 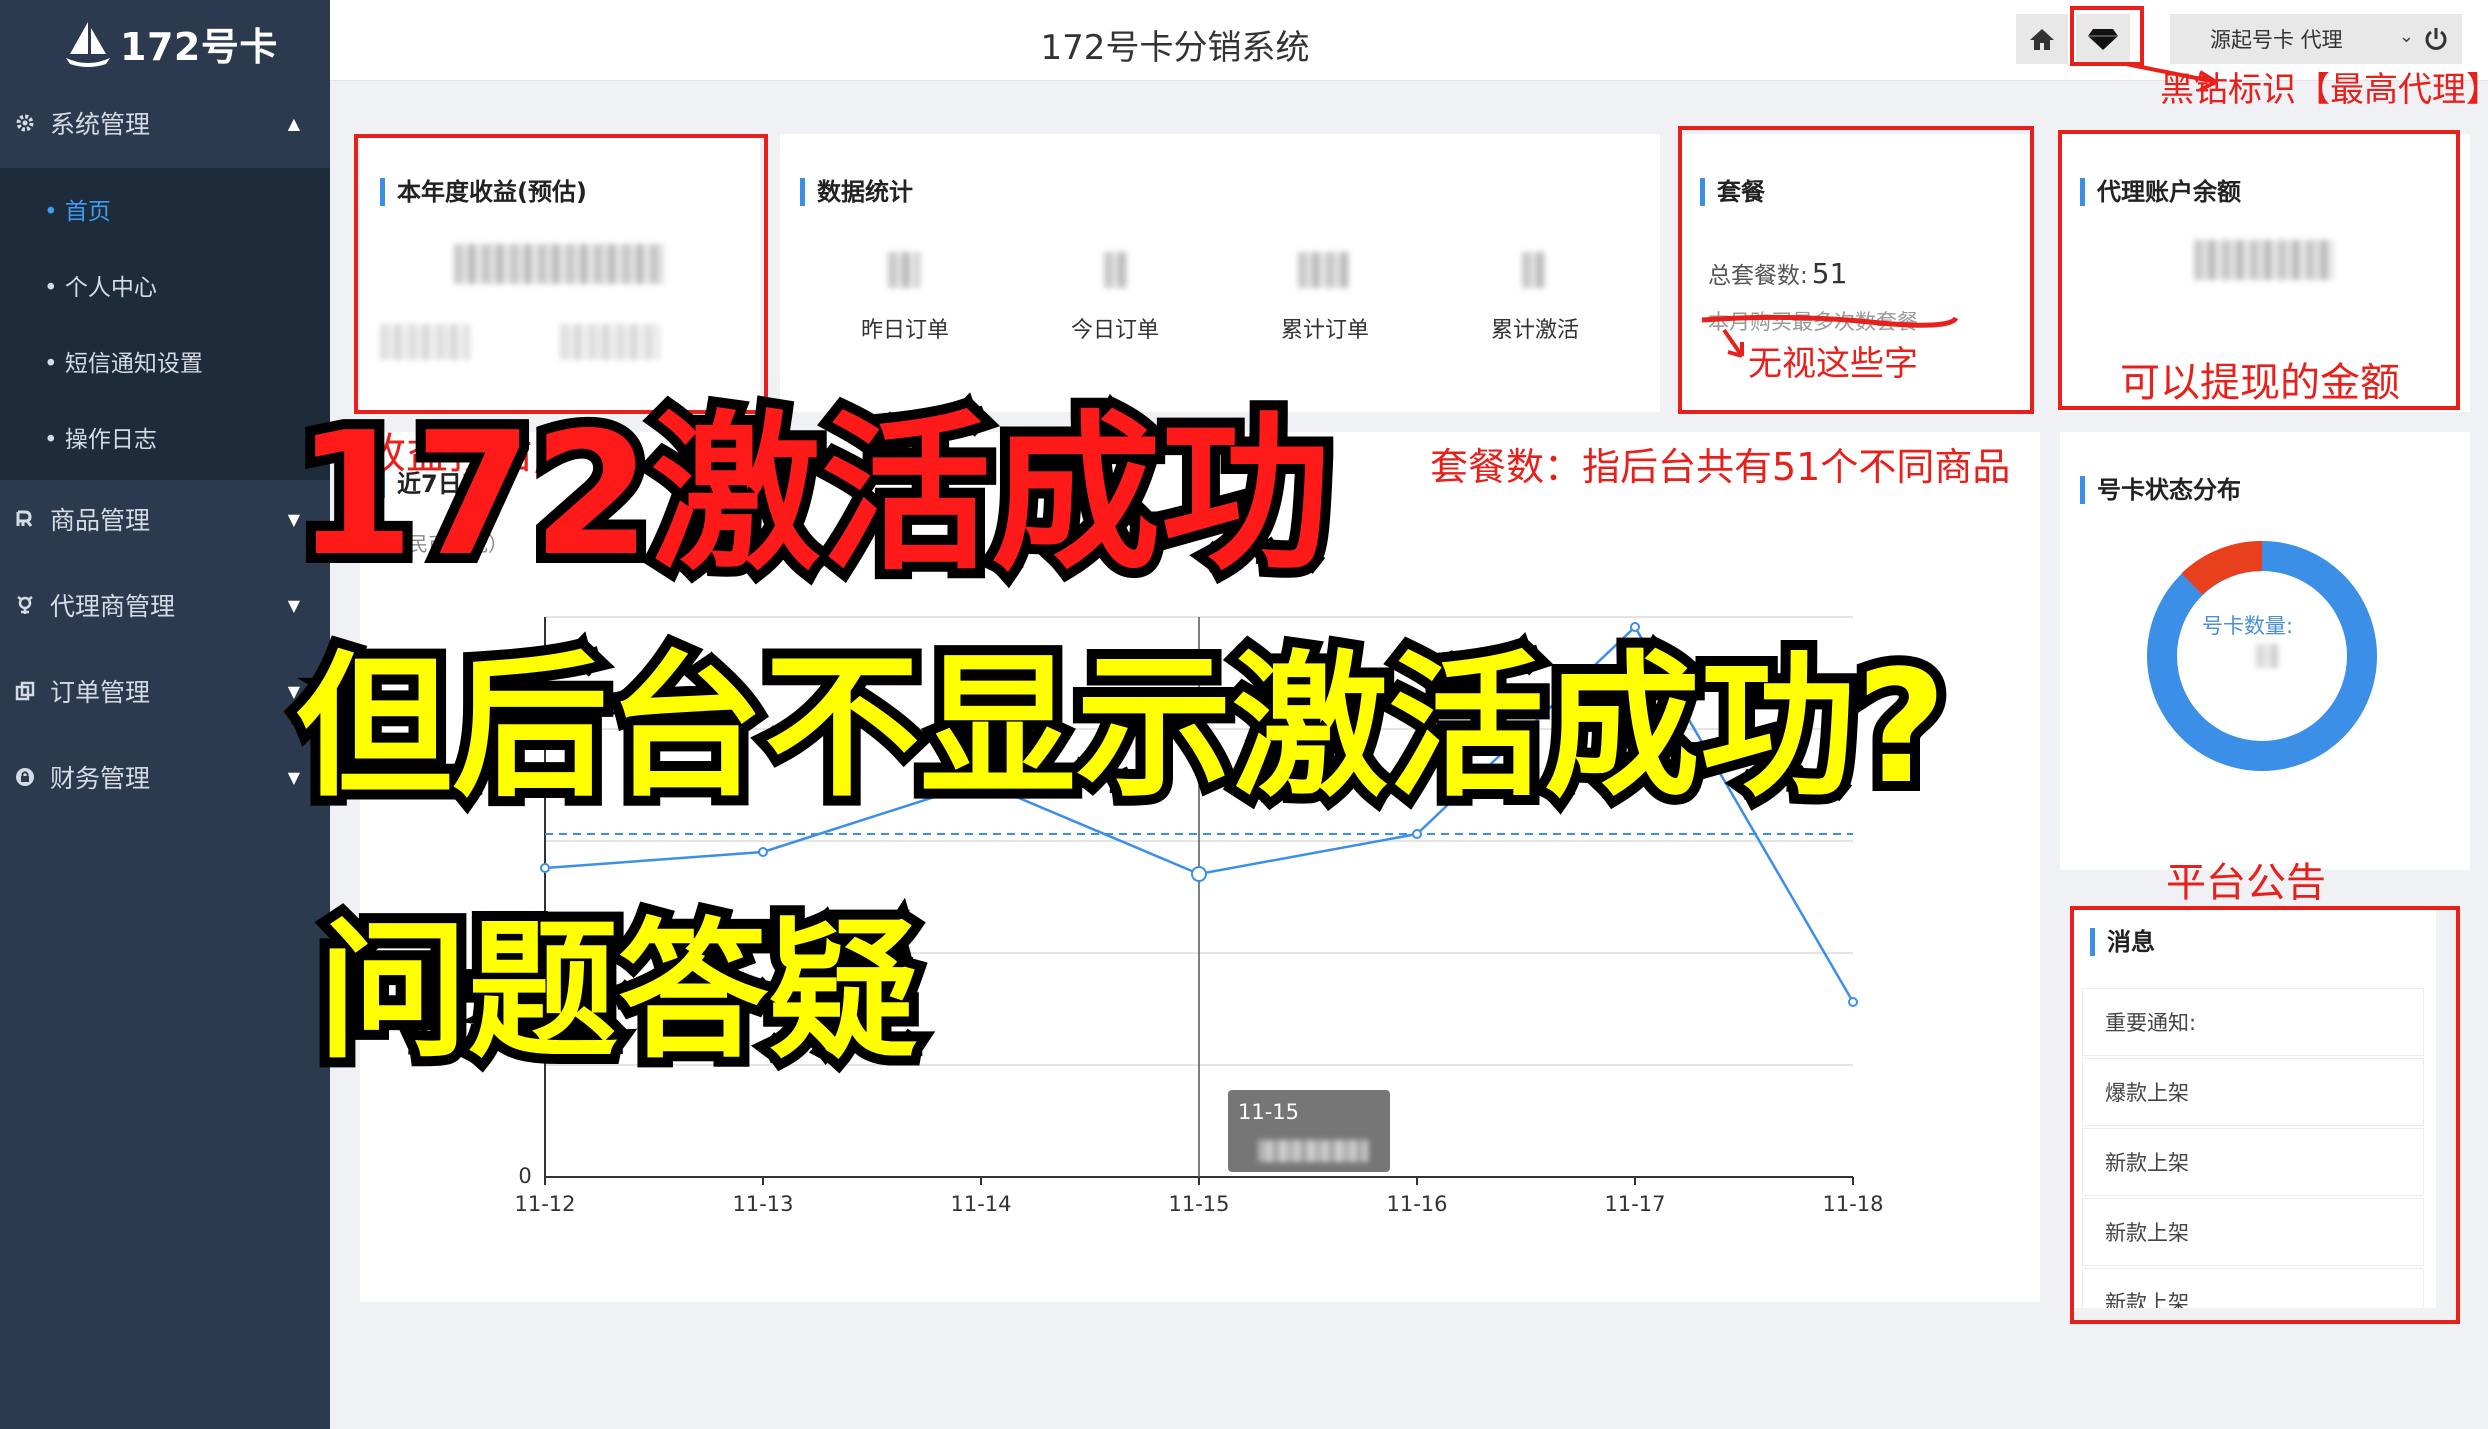 What do you see at coordinates (1720, 467) in the screenshot?
I see `package-count-note: 套餐数：指后台共有51个不同商品` at bounding box center [1720, 467].